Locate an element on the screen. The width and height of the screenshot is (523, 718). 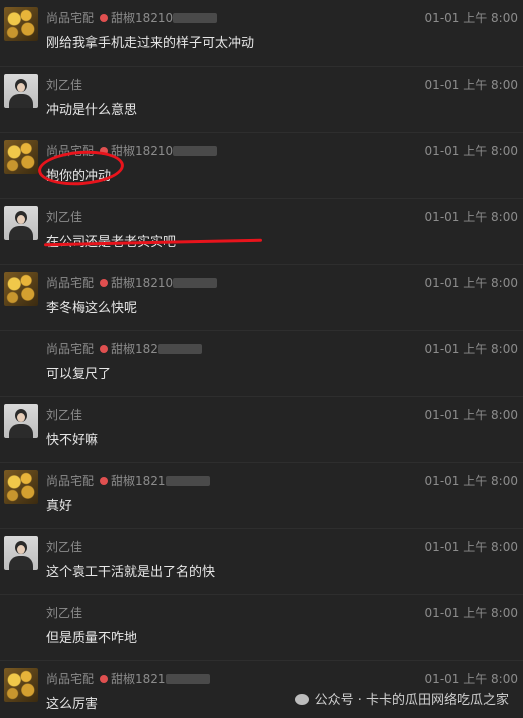
message-text: 李冬梅这么快呢 is located at coordinates (92, 308).